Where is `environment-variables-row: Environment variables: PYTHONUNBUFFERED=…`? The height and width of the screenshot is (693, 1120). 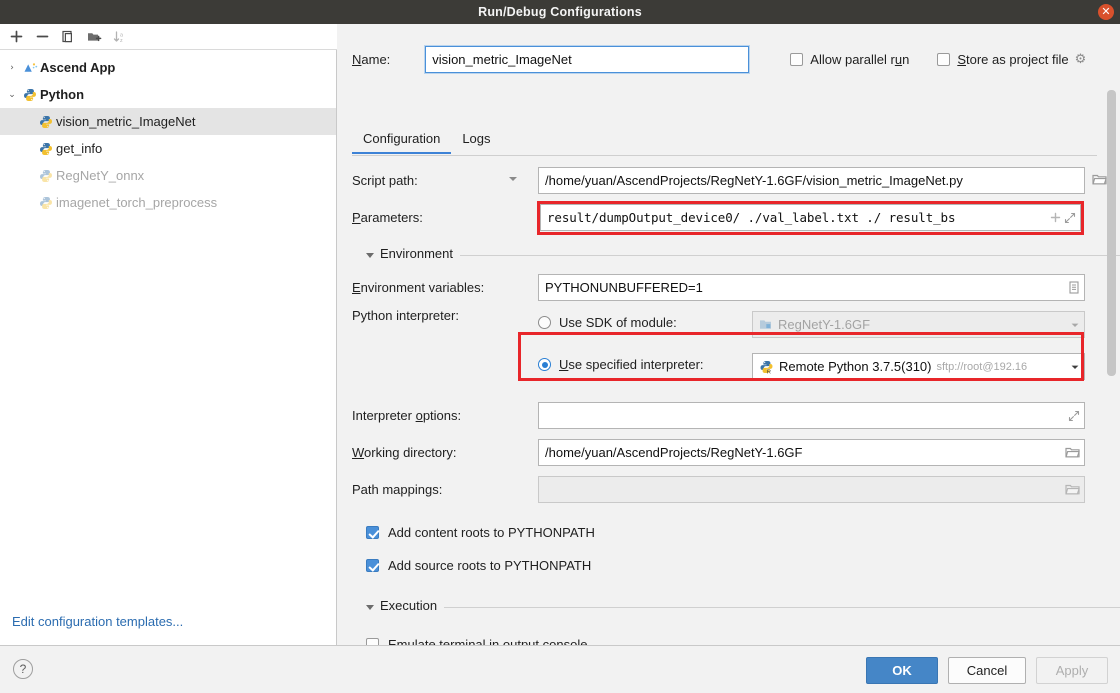 environment-variables-row: Environment variables: PYTHONUNBUFFERED=… is located at coordinates (736, 289).